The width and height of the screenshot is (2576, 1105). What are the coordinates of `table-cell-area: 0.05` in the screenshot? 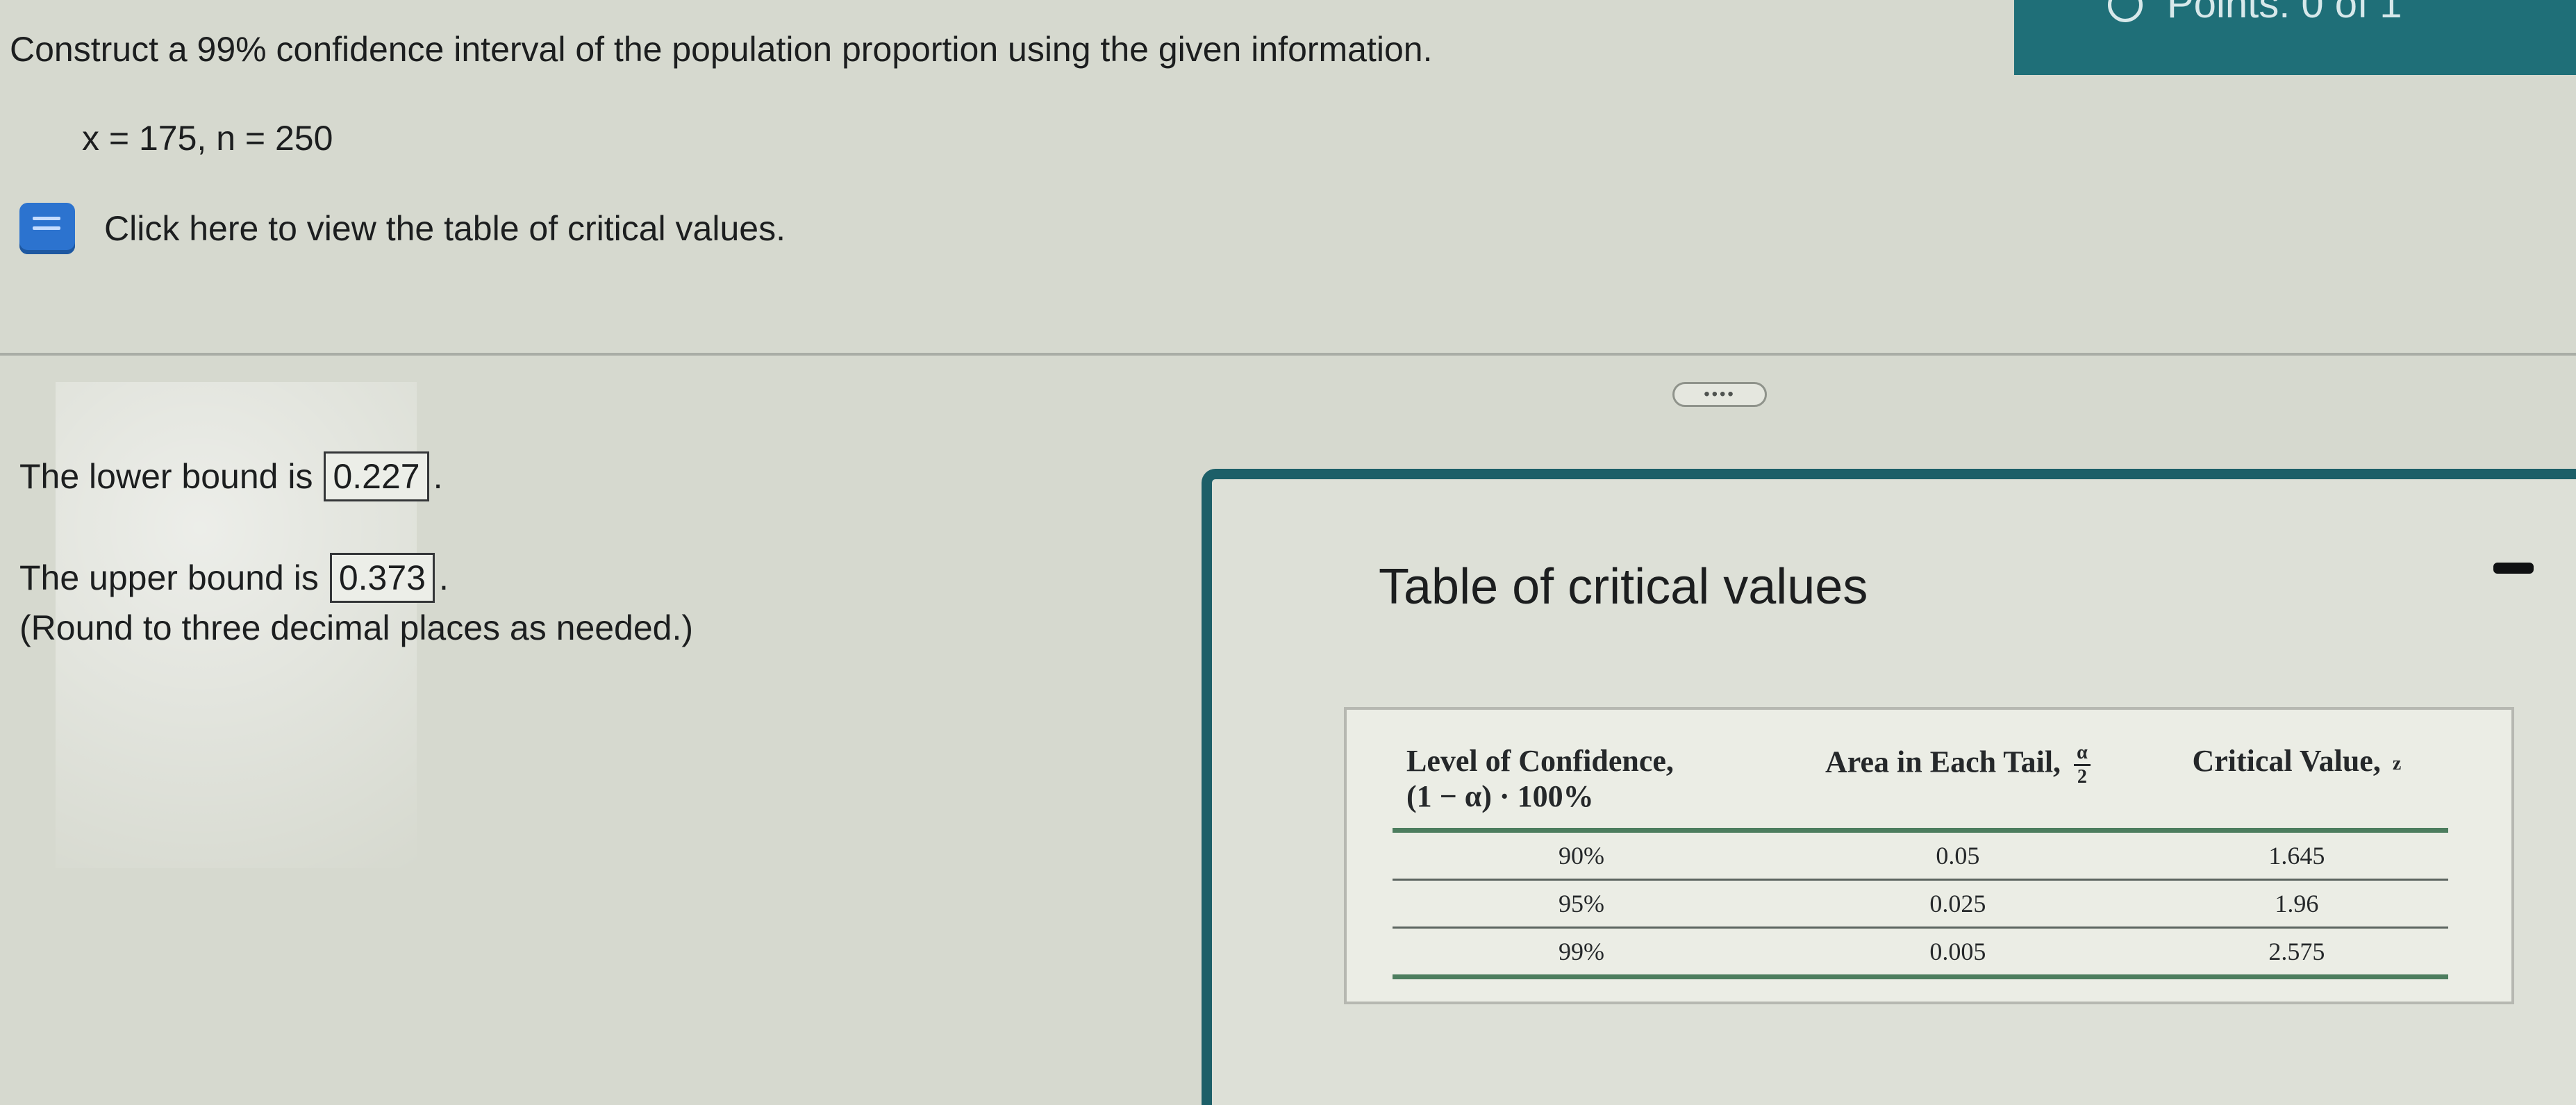 It's located at (1957, 855).